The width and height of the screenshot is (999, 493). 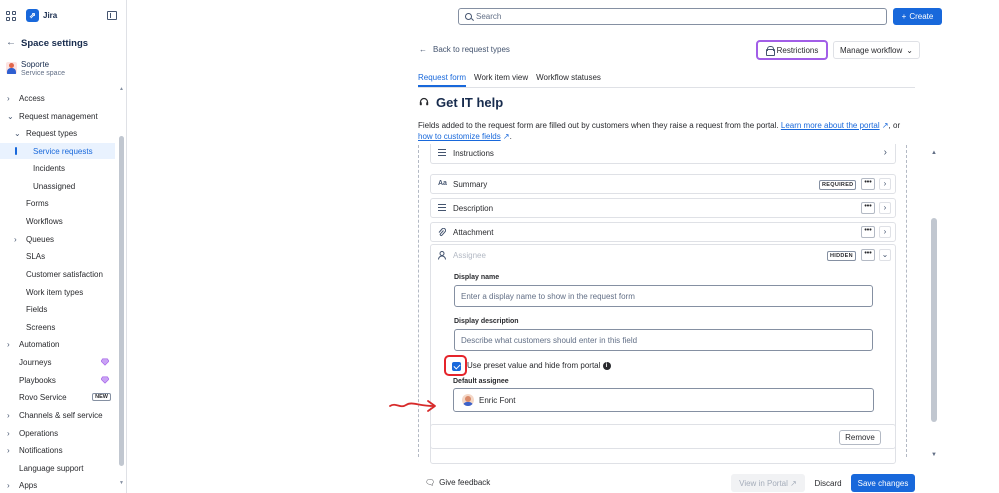 I want to click on tab-workflow-statuses: Workflow statuses, so click(x=568, y=80).